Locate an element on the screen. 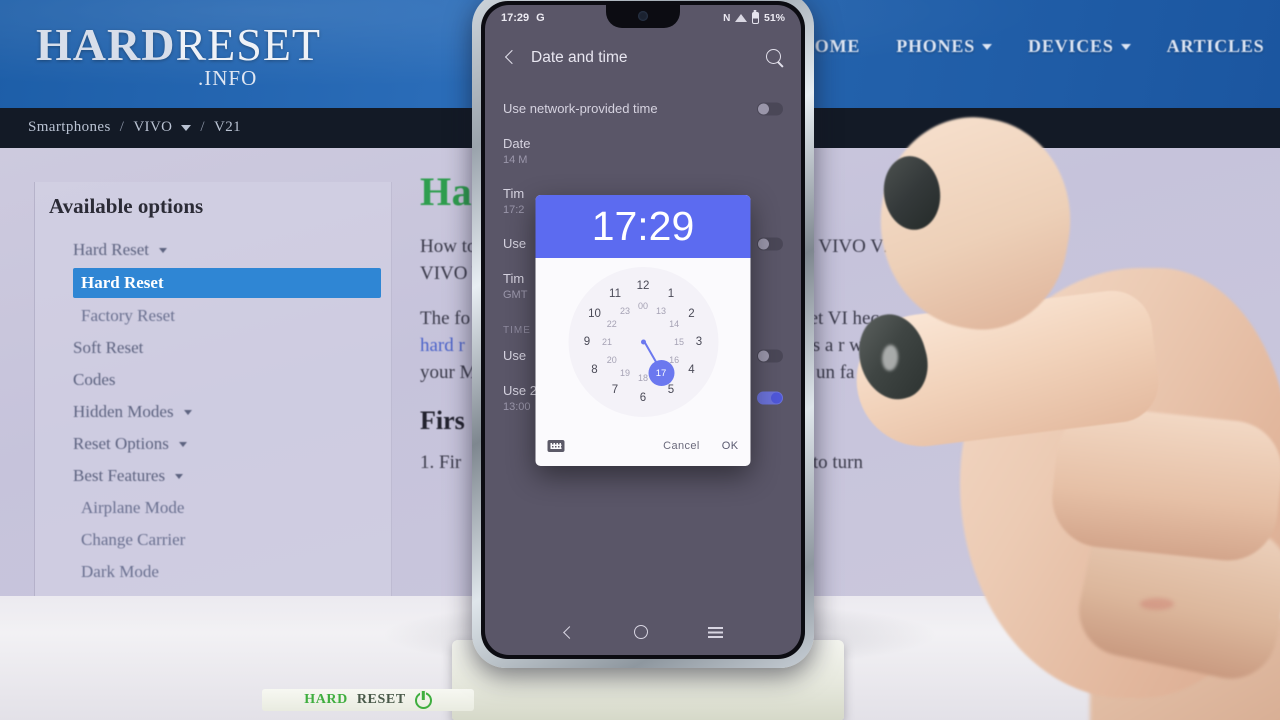  toggle-network-time is located at coordinates (770, 108).